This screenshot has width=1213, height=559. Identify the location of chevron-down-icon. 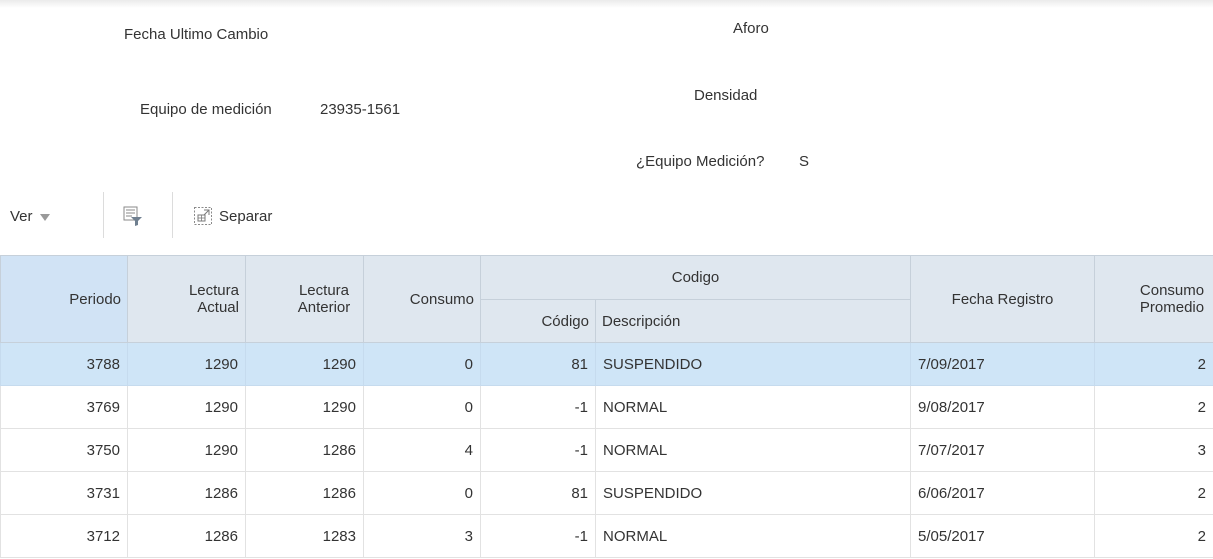
(44, 217).